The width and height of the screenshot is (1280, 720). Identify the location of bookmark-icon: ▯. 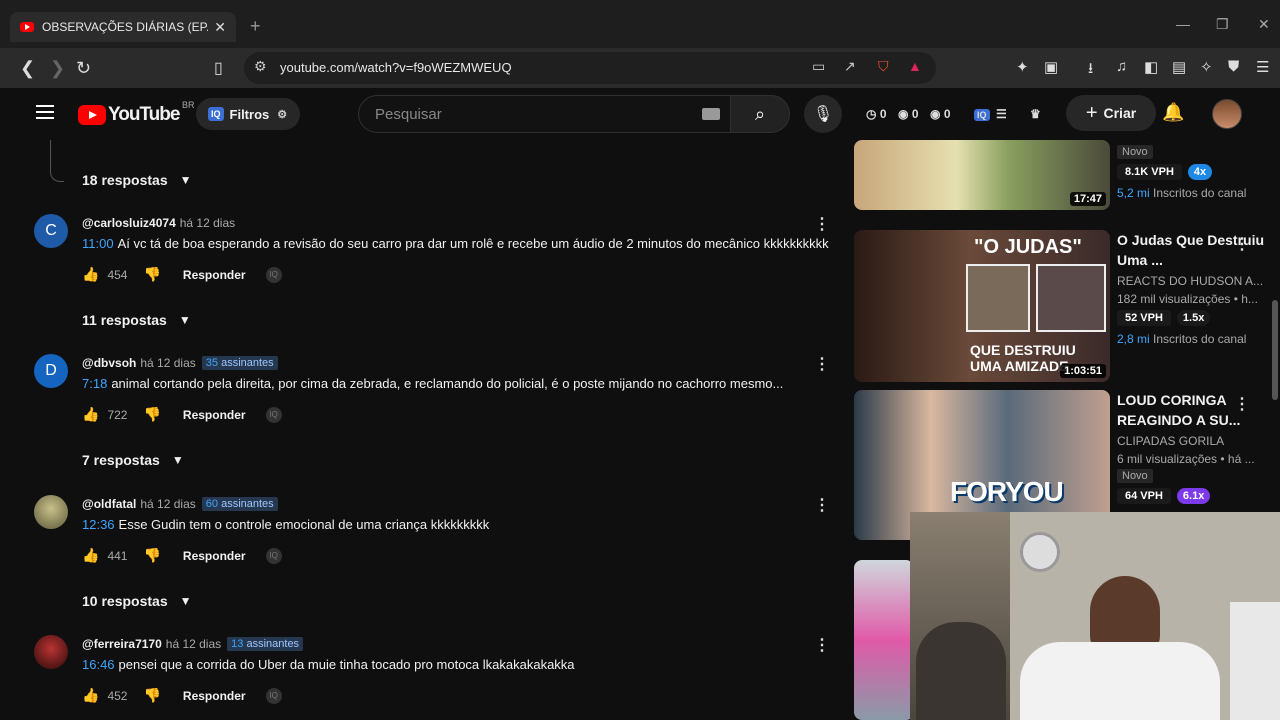
(218, 68).